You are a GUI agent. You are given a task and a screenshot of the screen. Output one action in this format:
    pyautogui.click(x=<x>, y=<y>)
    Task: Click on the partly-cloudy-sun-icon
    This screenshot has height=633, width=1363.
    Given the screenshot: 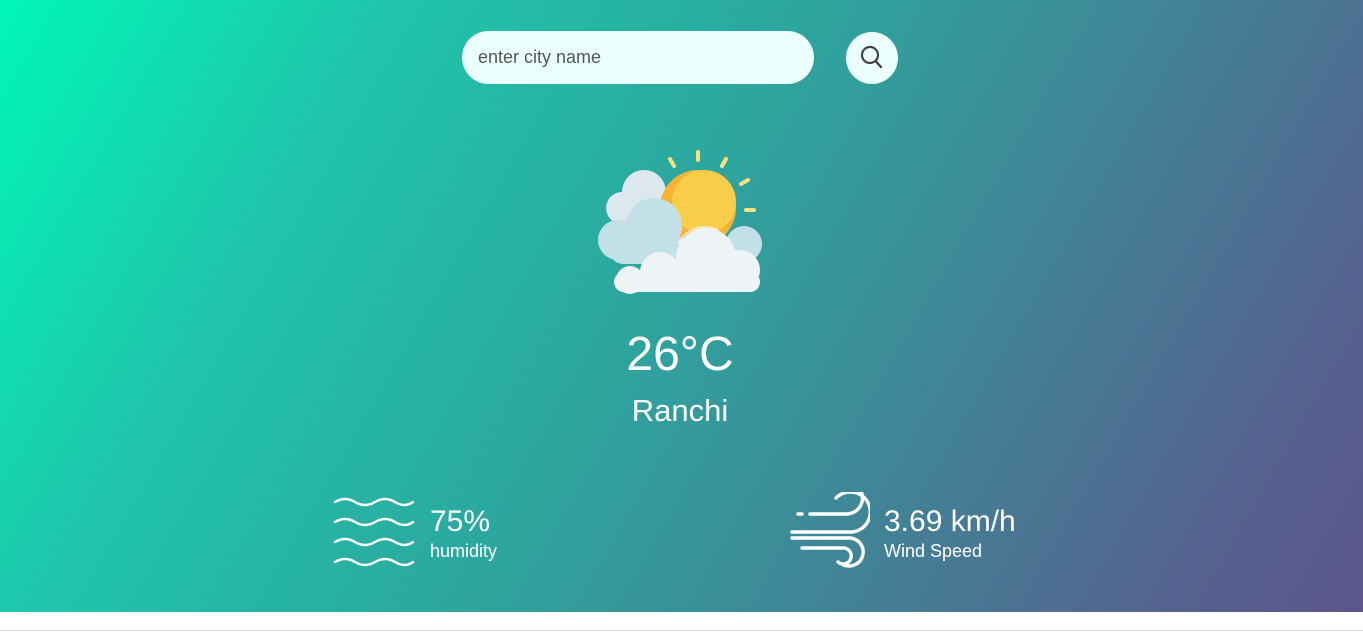 What is the action you would take?
    pyautogui.click(x=680, y=222)
    